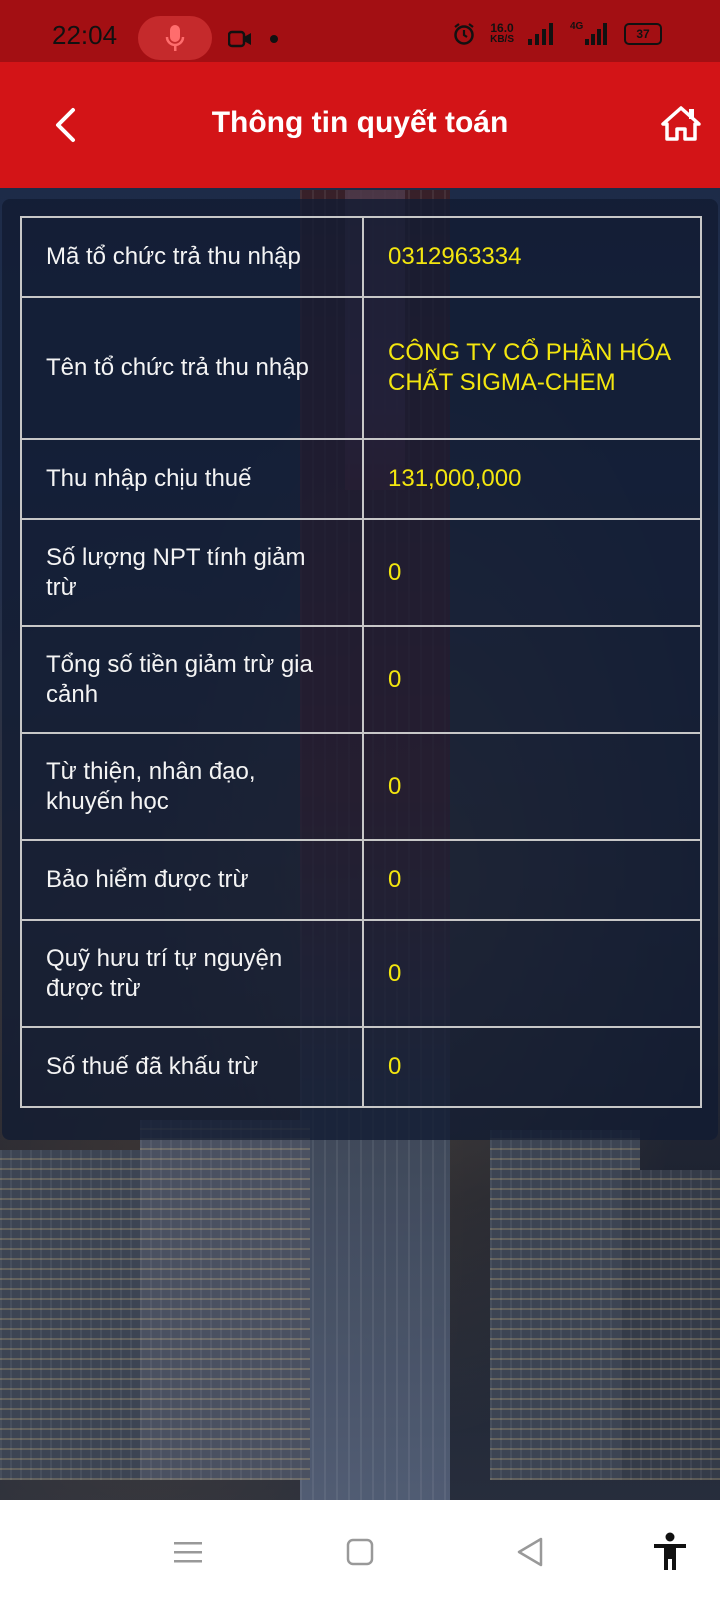  What do you see at coordinates (577, 26) in the screenshot?
I see `network-type: 4G` at bounding box center [577, 26].